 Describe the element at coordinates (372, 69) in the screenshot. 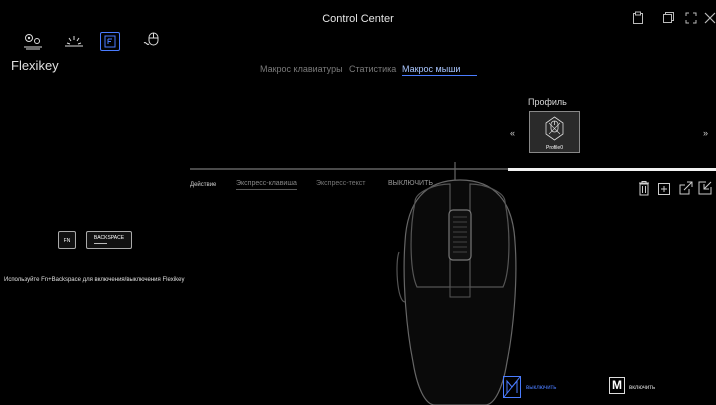

I see `tab-statistics: Статистика` at that location.